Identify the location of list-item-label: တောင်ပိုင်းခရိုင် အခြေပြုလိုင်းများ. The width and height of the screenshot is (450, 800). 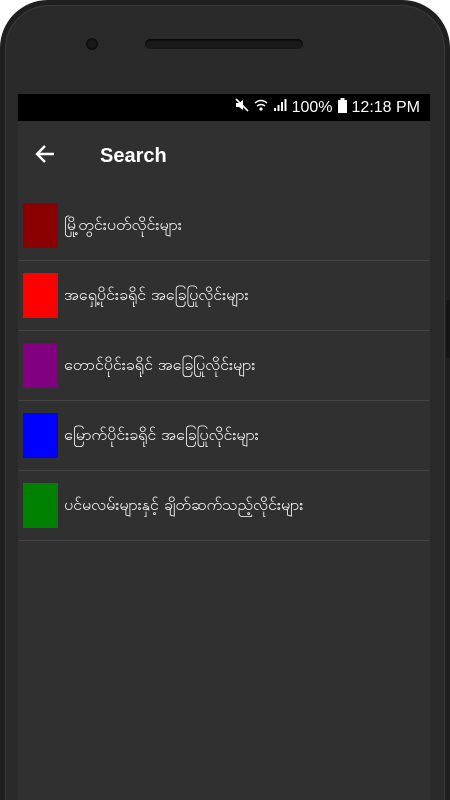
(160, 364).